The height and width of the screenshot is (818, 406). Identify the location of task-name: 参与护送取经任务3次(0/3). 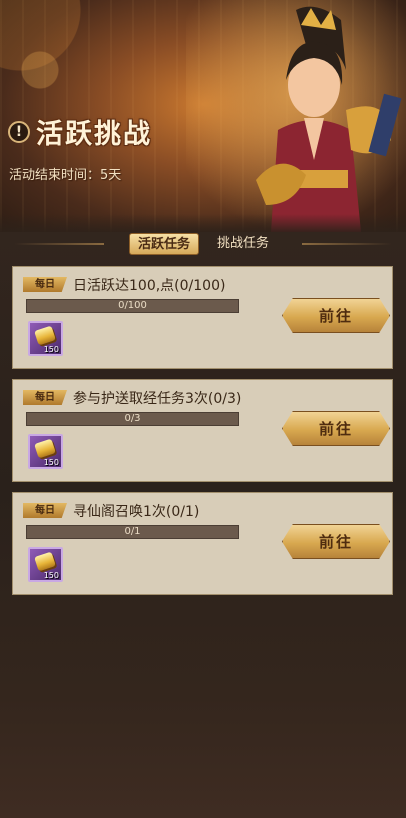
(157, 399).